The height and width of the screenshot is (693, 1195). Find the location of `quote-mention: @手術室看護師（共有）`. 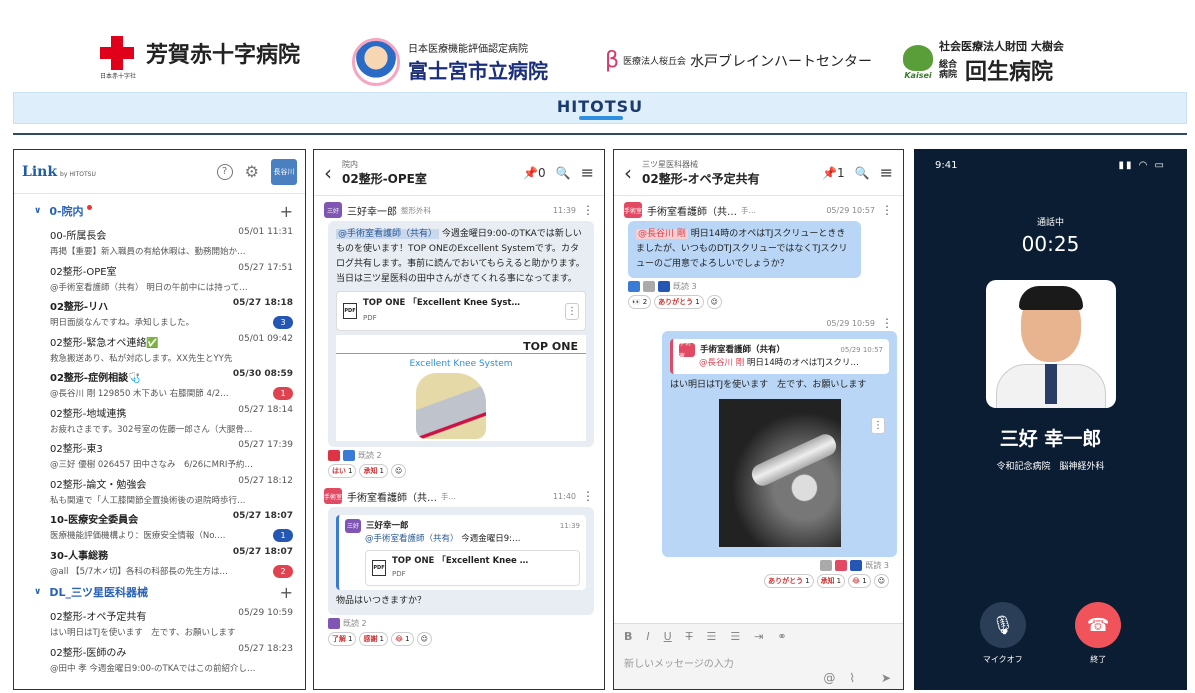

quote-mention: @手術室看護師（共有） is located at coordinates (412, 539).